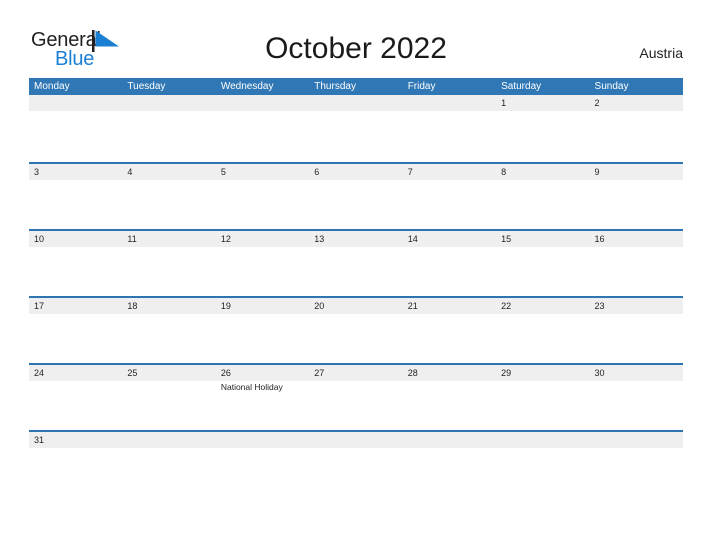 Image resolution: width=712 pixels, height=550 pixels. What do you see at coordinates (542, 196) in the screenshot?
I see `day-cell: 8` at bounding box center [542, 196].